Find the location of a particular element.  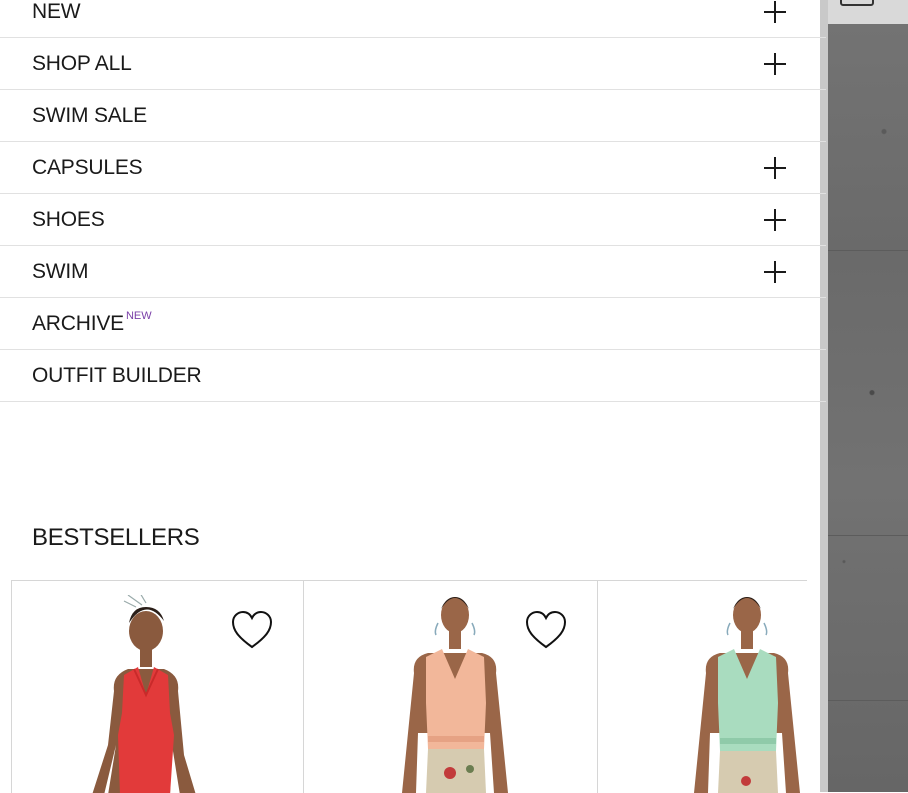

menu-item-swim: SWIM is located at coordinates (413, 272).